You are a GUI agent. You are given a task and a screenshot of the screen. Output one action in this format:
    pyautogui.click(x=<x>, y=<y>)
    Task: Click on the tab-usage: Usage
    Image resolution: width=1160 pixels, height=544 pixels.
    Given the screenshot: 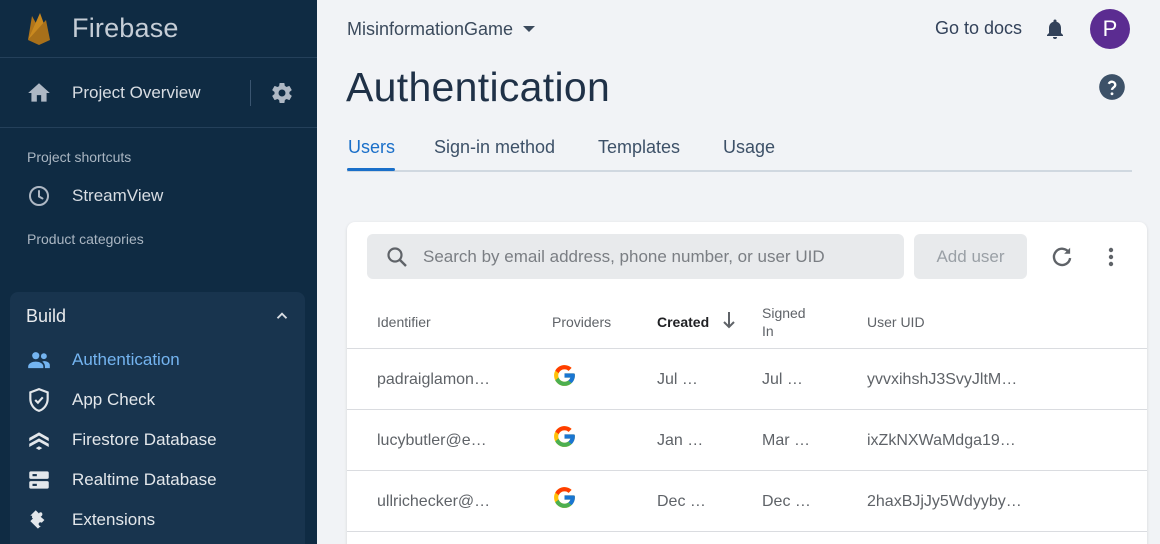 What is the action you would take?
    pyautogui.click(x=749, y=147)
    